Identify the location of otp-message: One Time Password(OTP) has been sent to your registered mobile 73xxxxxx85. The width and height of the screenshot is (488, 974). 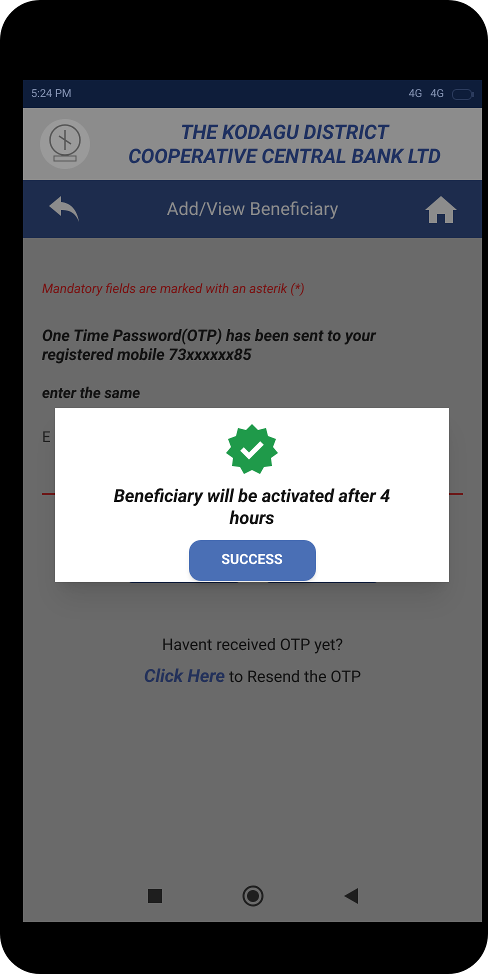
(210, 345).